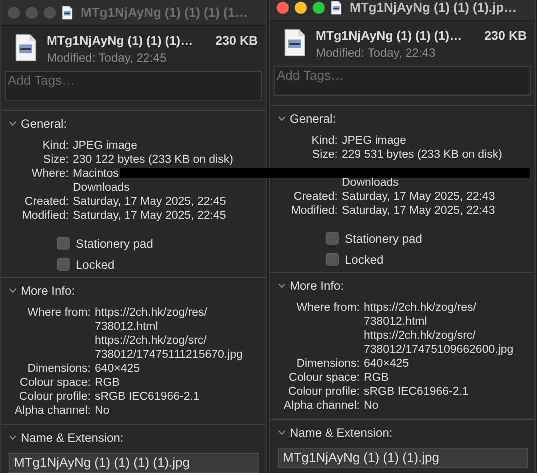  I want to click on name-field: MTg1NjAyNg (1) (1) (1) (1).jpg, so click(134, 463).